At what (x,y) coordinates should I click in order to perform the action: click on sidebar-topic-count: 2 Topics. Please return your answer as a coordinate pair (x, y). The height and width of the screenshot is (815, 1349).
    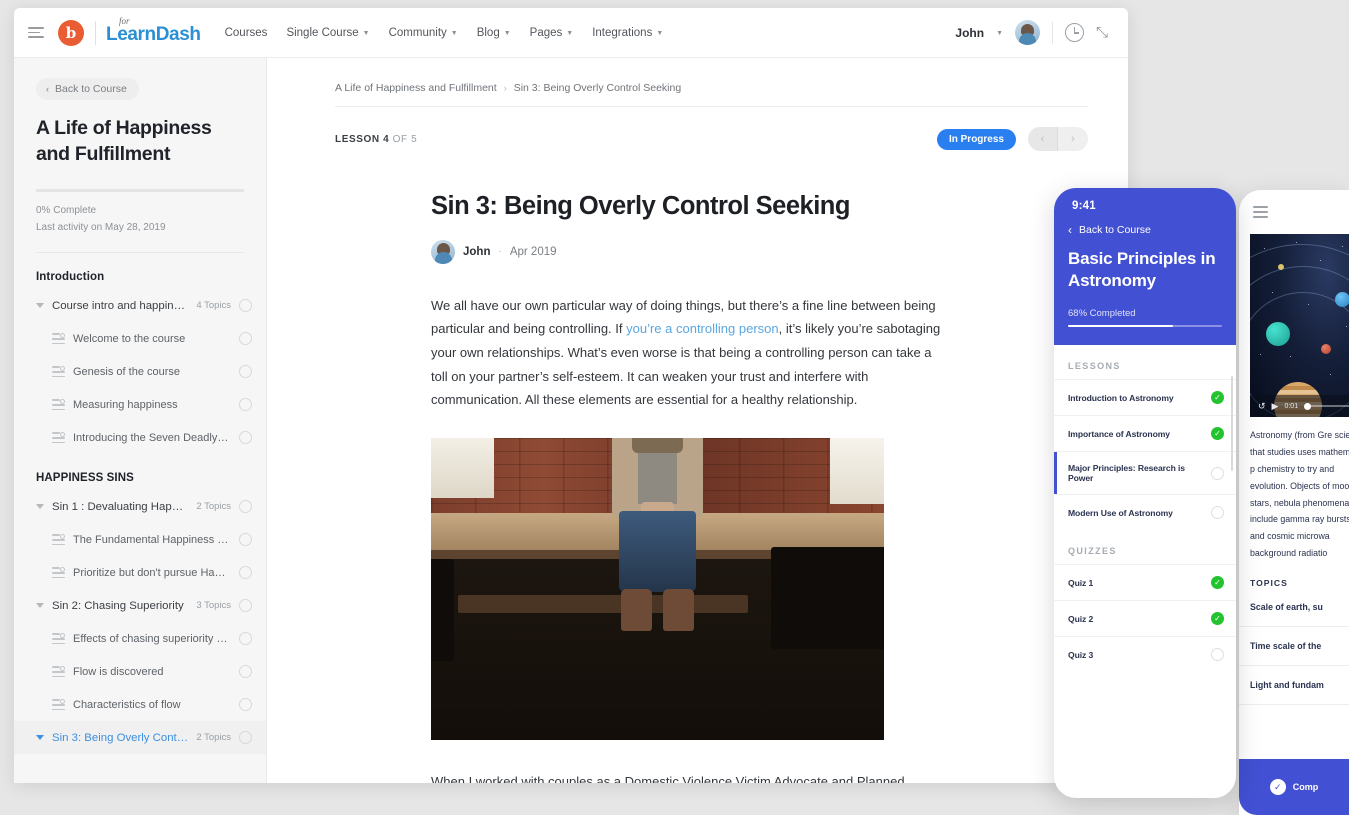
    Looking at the image, I should click on (213, 738).